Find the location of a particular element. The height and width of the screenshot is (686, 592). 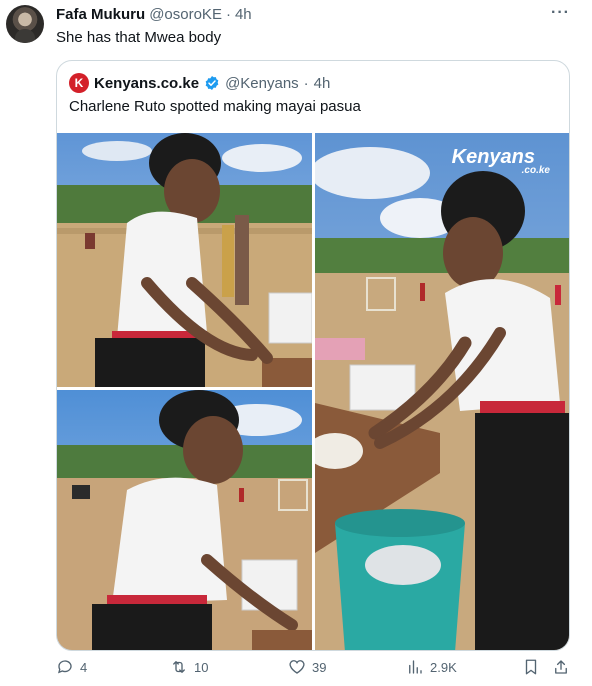

reply-count: 4 is located at coordinates (84, 667).